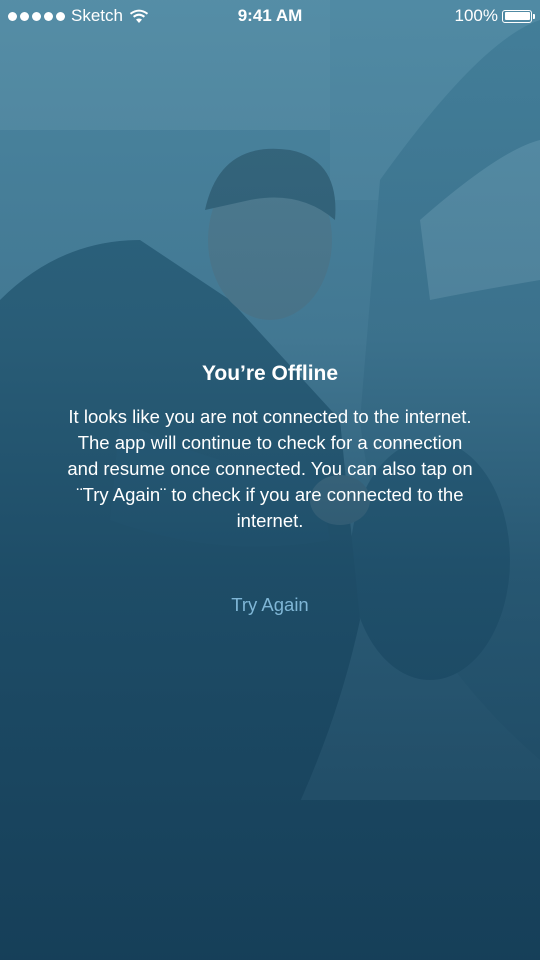 The height and width of the screenshot is (960, 540). What do you see at coordinates (270, 16) in the screenshot?
I see `status-bar: Sketch 9:41 AM 100%` at bounding box center [270, 16].